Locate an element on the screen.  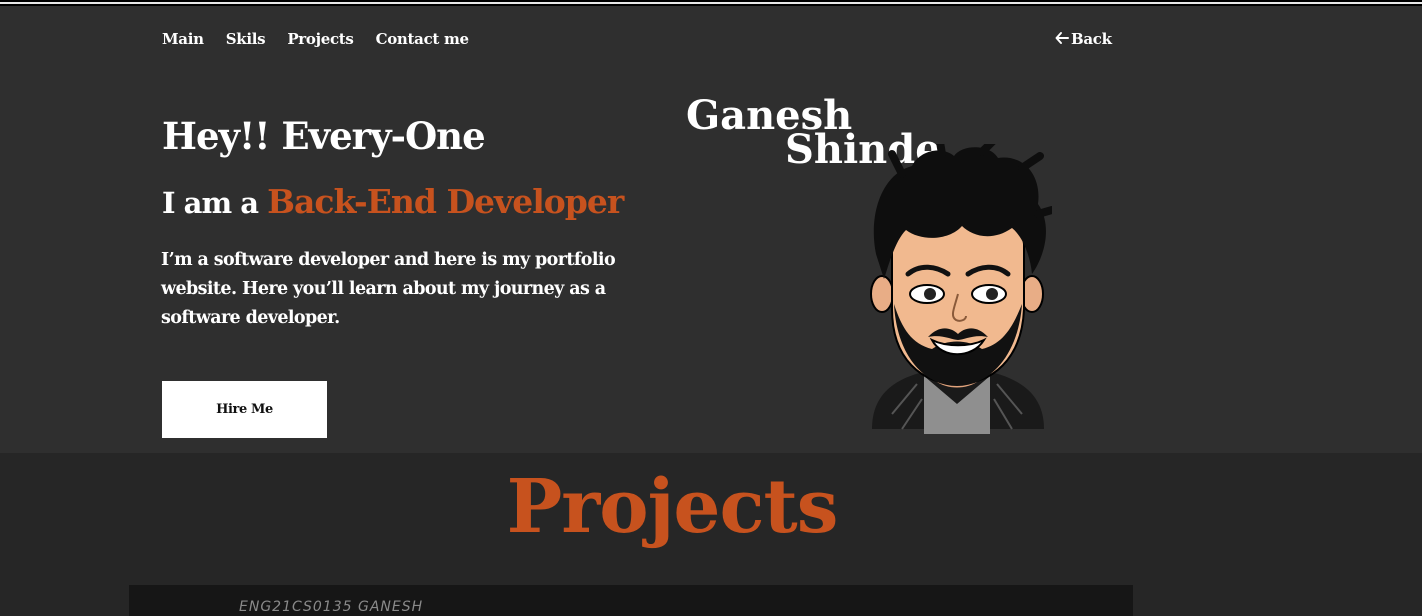
cartoon-avatar-image is located at coordinates (961, 289).